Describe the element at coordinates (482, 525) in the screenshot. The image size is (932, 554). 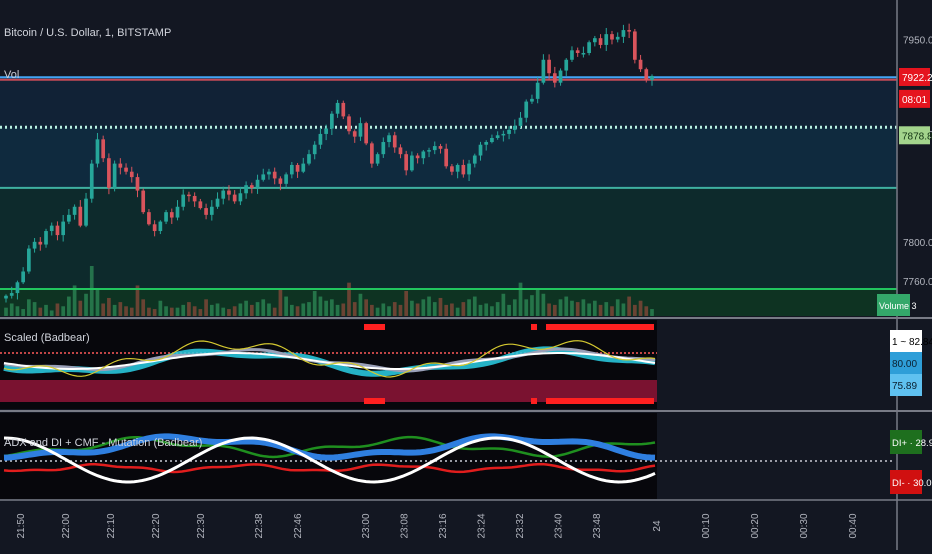
I see `time-tick-10: 23:24` at that location.